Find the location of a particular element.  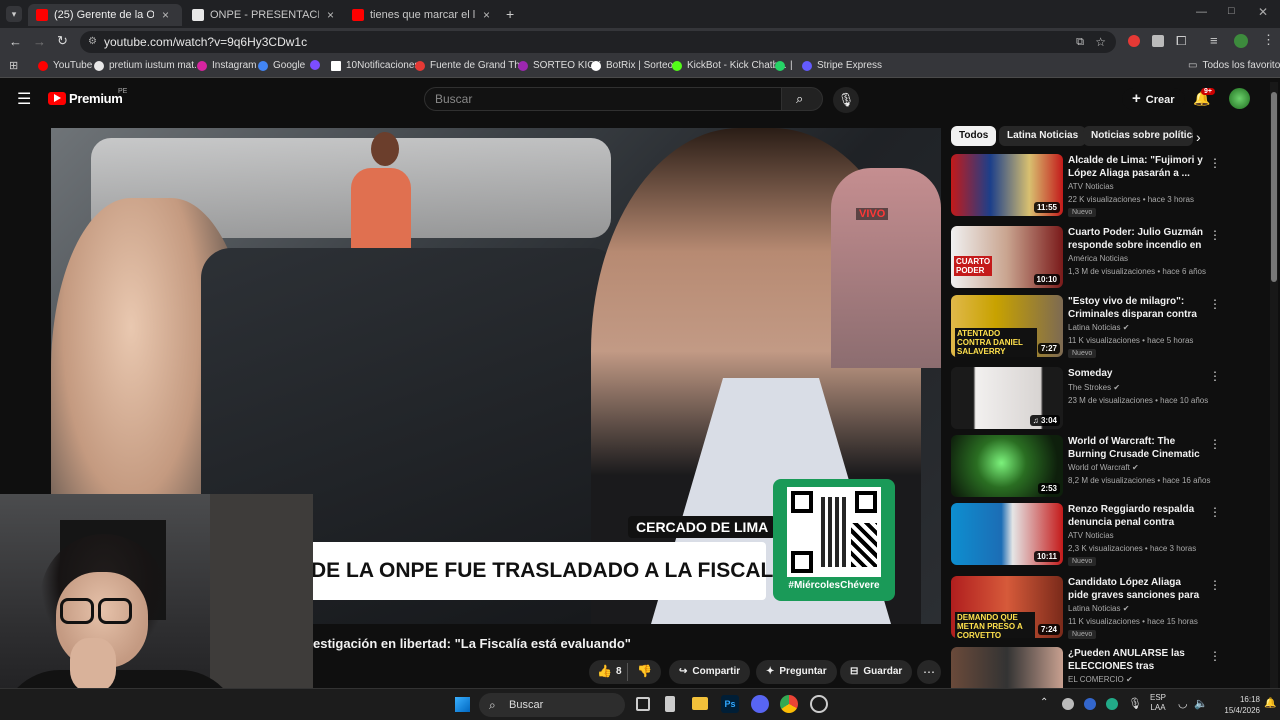

bookmark-google: Google is located at coordinates (281, 65).